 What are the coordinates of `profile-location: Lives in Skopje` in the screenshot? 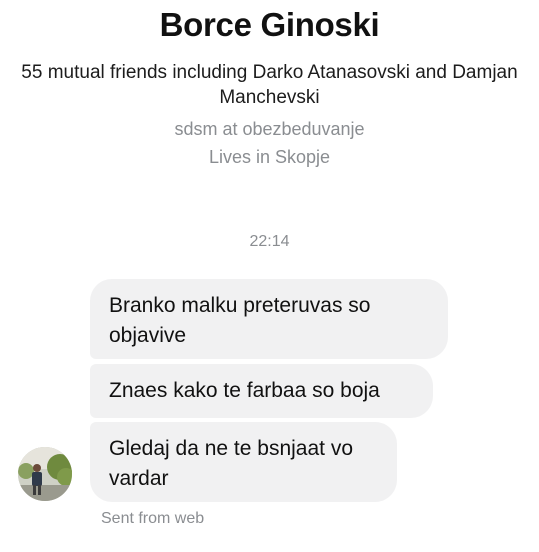 It's located at (269, 157).